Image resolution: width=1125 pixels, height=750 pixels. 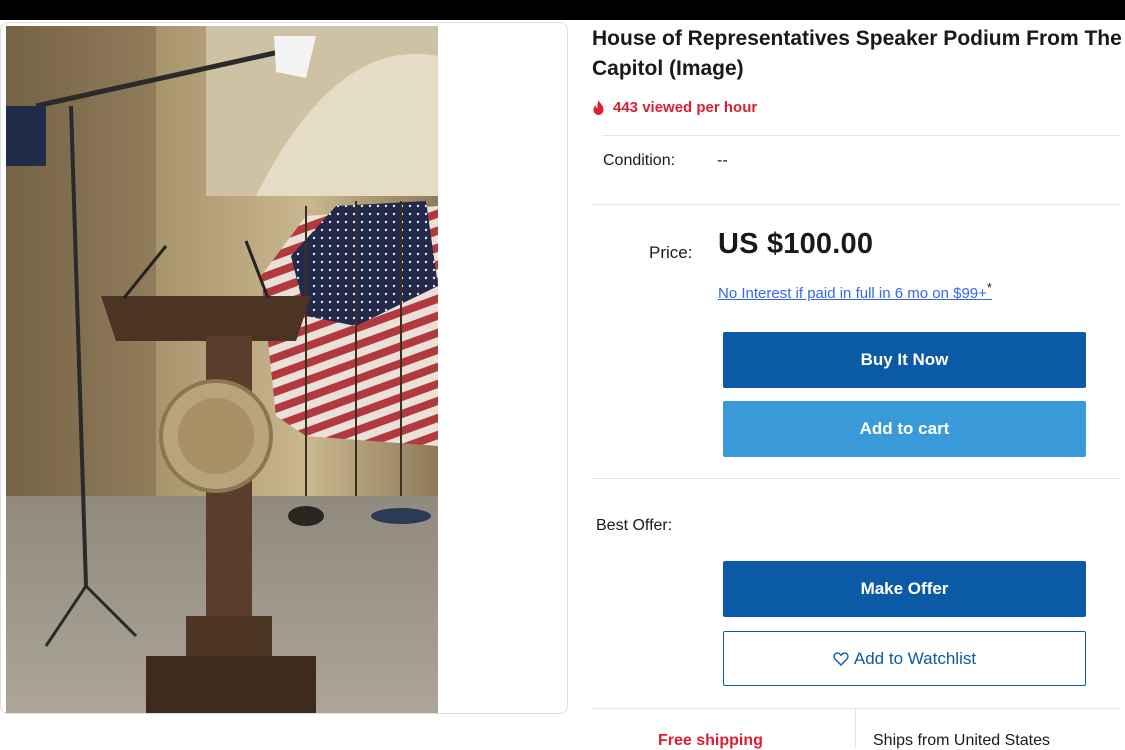 I want to click on views-text: 443 viewed per hour, so click(x=685, y=107).